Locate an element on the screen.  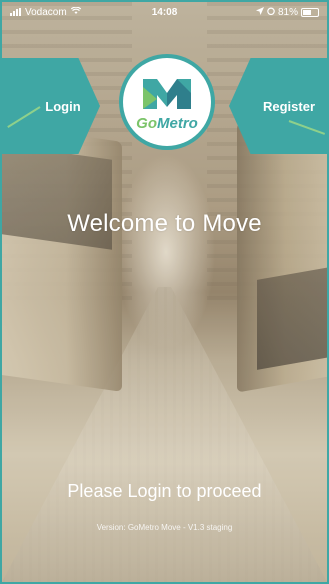
wifi-icon is located at coordinates (75, 12).